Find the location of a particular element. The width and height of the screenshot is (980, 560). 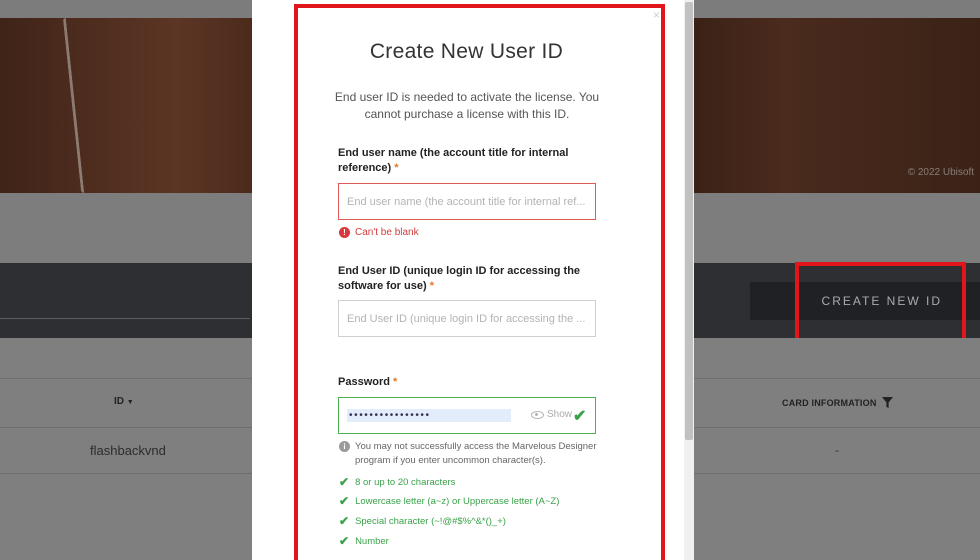

password-rule-text: Number is located at coordinates (372, 541).